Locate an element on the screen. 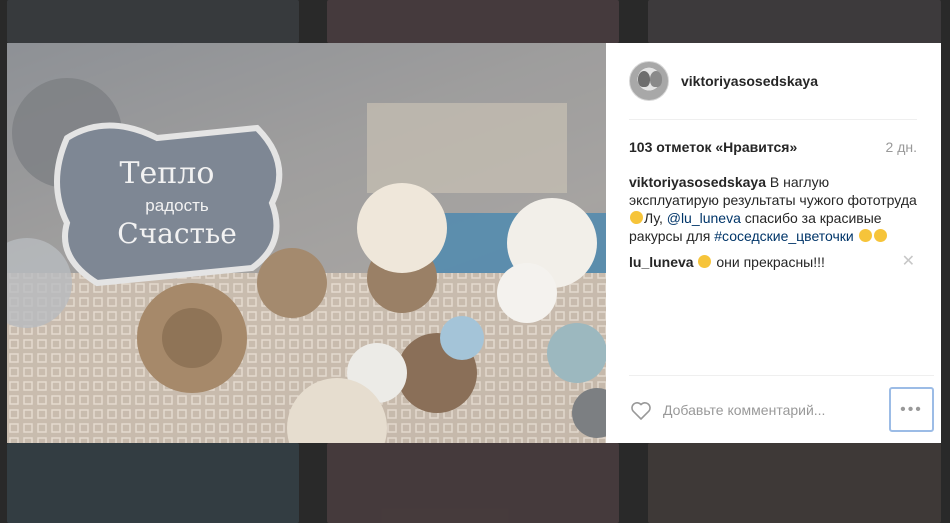 This screenshot has height=523, width=950. likes-row: 103 отметок «Нравится» 2 дн. is located at coordinates (773, 147).